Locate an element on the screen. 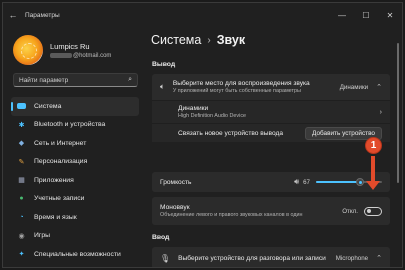 Image resolution: width=405 pixels, height=270 pixels. volume-value: 67 is located at coordinates (306, 182).